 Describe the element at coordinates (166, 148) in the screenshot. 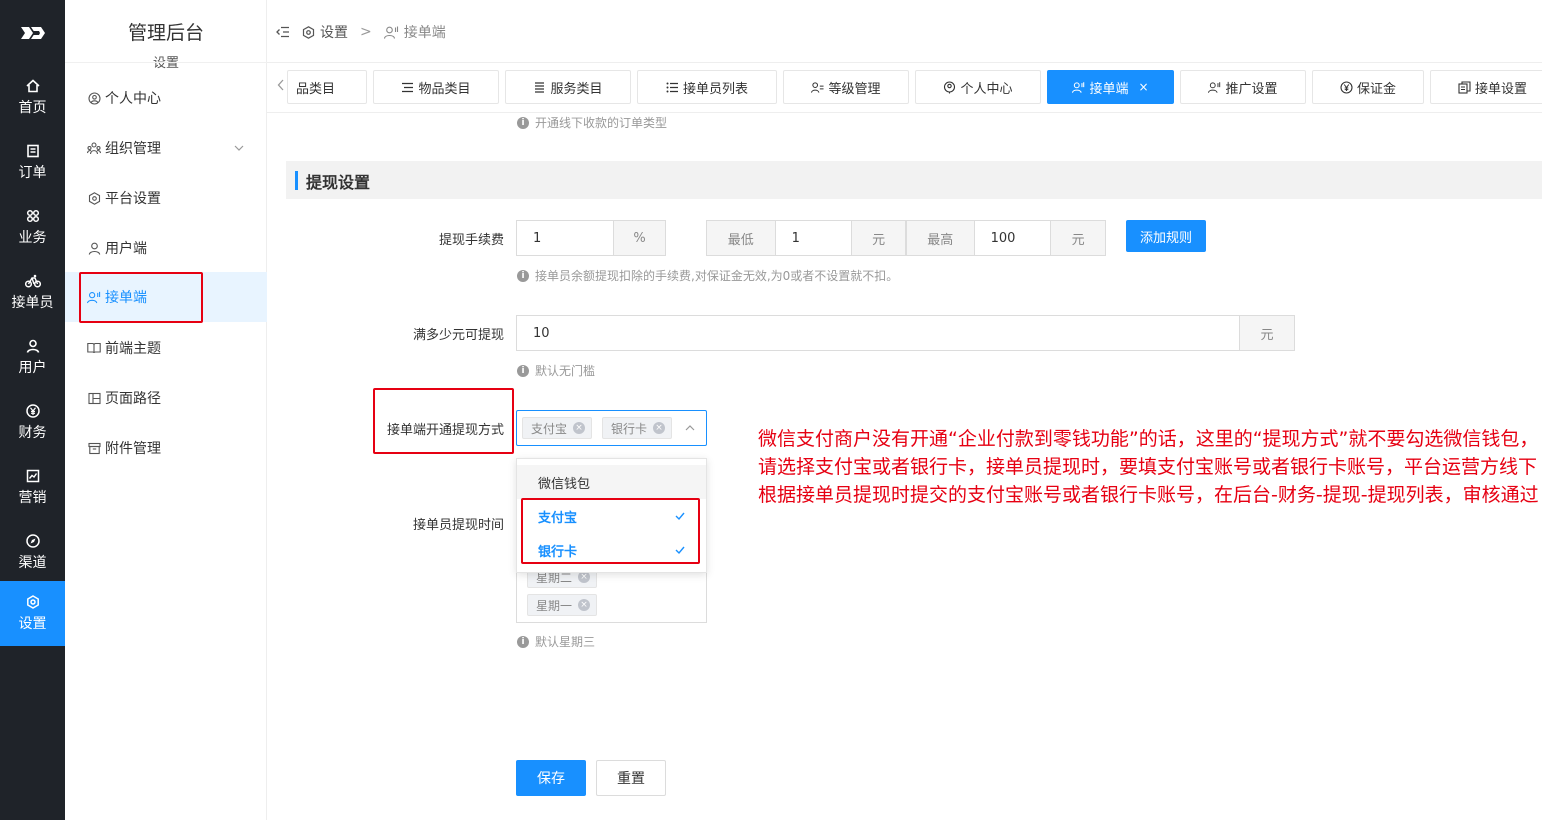

I see `sidebar-item-organization: 组织管理` at that location.